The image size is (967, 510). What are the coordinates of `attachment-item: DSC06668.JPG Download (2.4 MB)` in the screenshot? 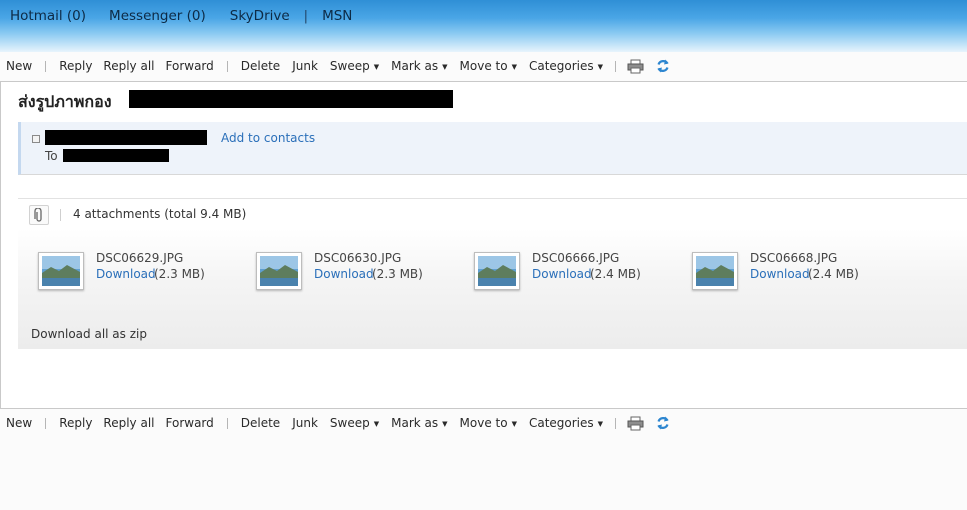 It's located at (802, 272).